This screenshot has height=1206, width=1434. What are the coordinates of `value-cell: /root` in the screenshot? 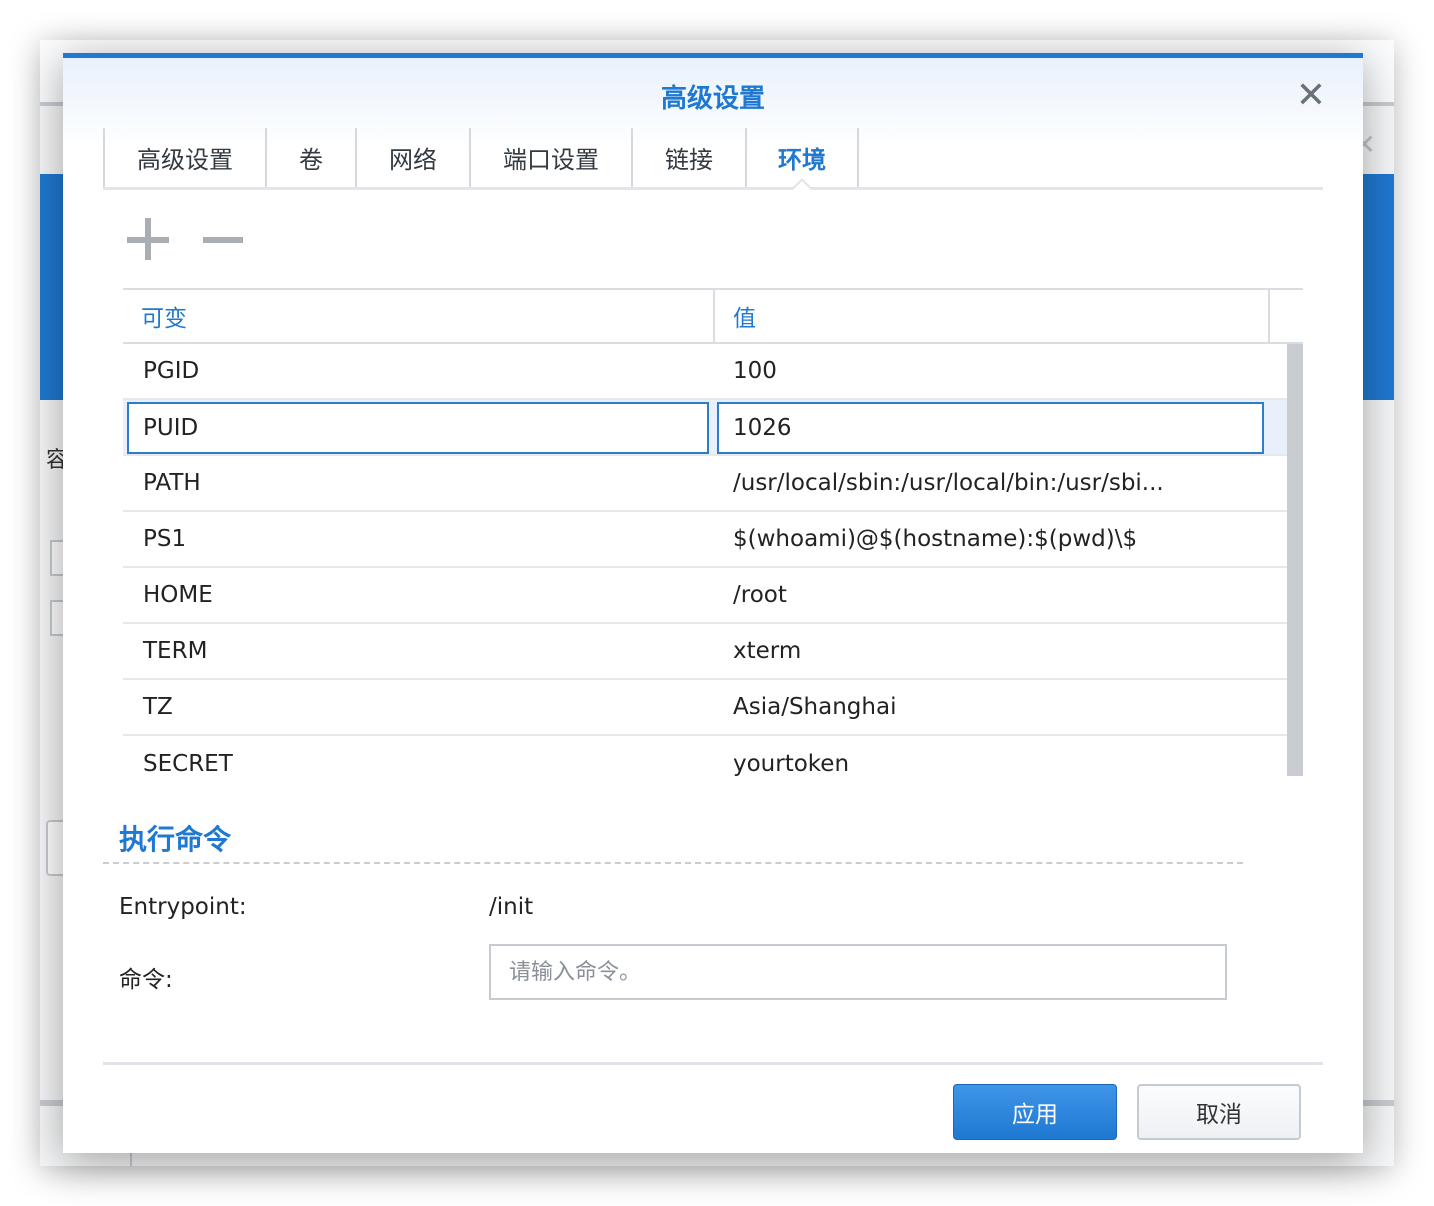 It's located at (992, 595).